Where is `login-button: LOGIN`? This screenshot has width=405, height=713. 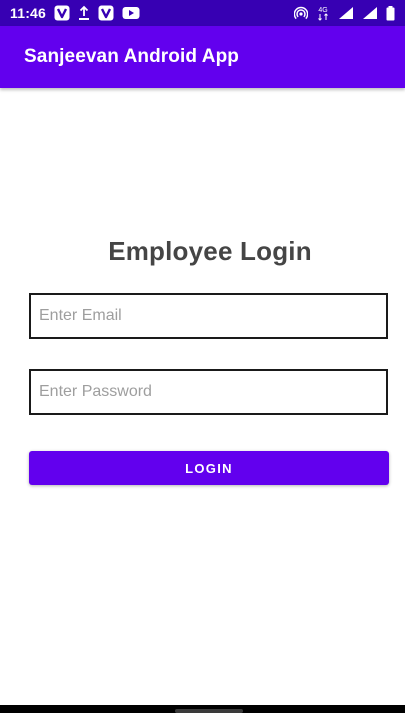 login-button: LOGIN is located at coordinates (209, 468).